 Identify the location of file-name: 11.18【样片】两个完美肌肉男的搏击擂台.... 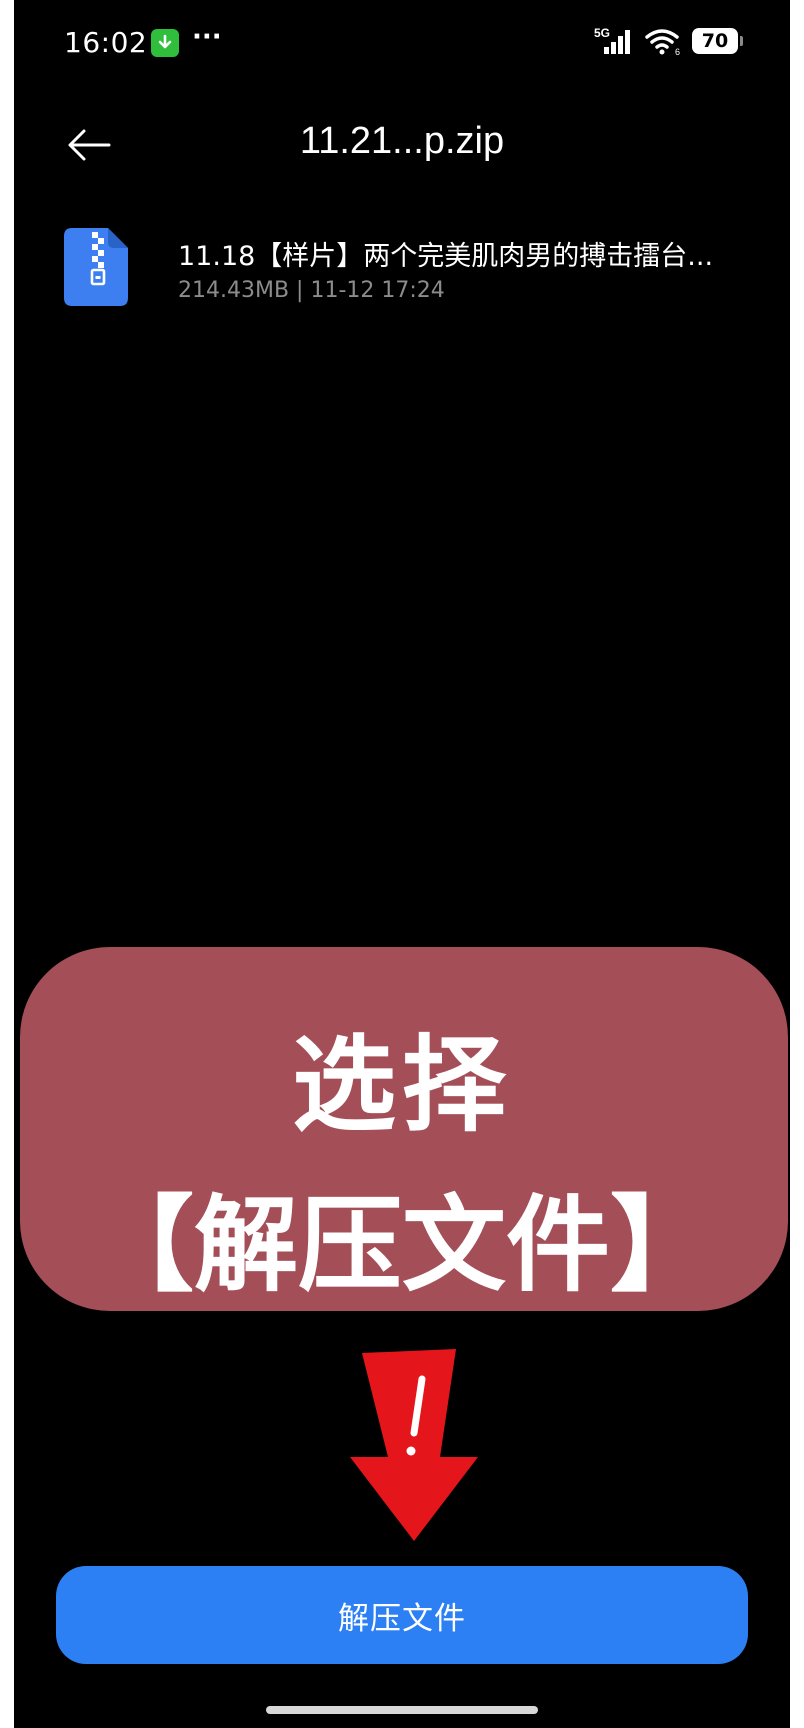
(446, 256).